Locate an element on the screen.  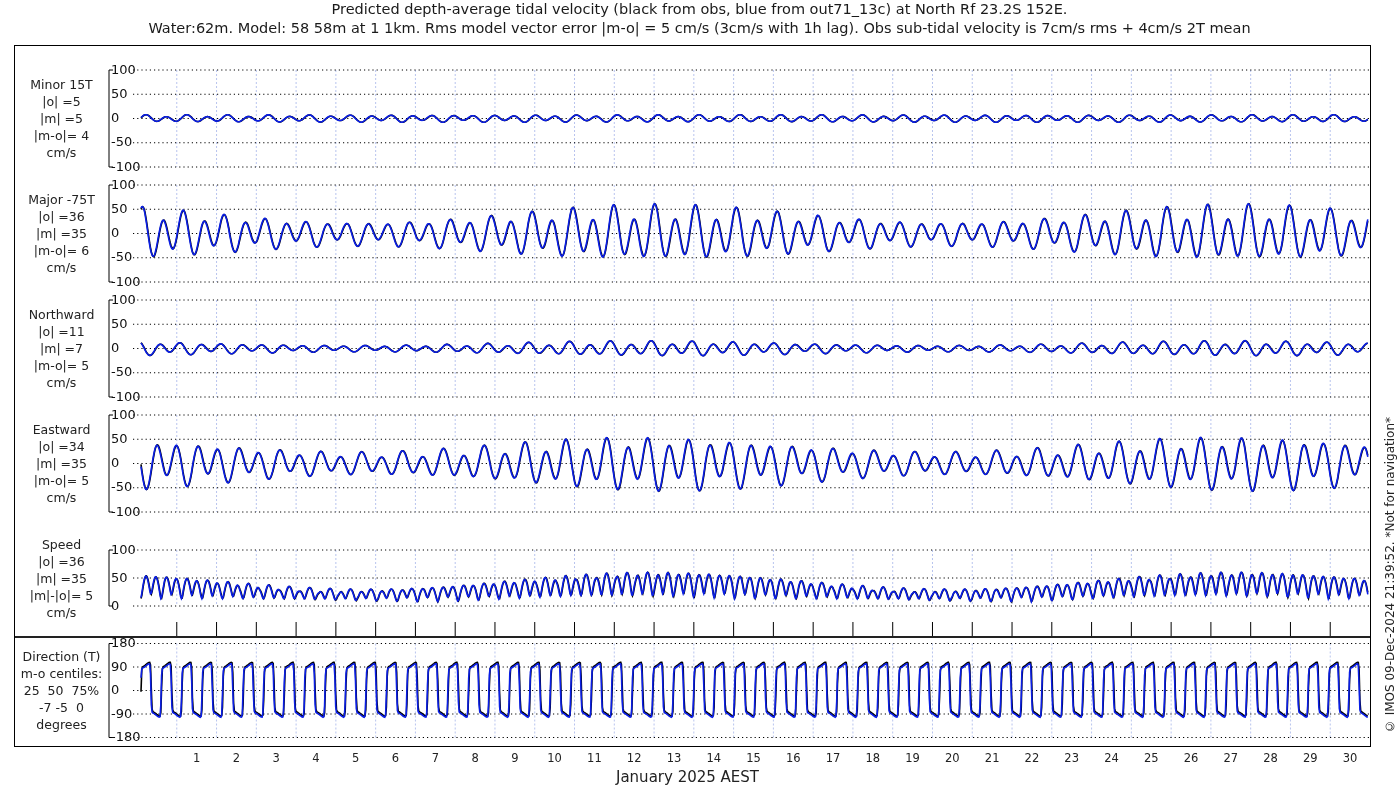
day-label: 8 is located at coordinates (475, 758).